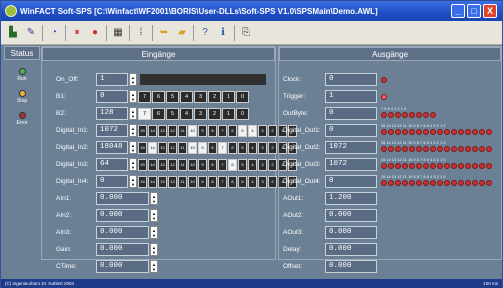 The width and height of the screenshot is (503, 288). I want to click on b2-bit-2: 2, so click(214, 113).